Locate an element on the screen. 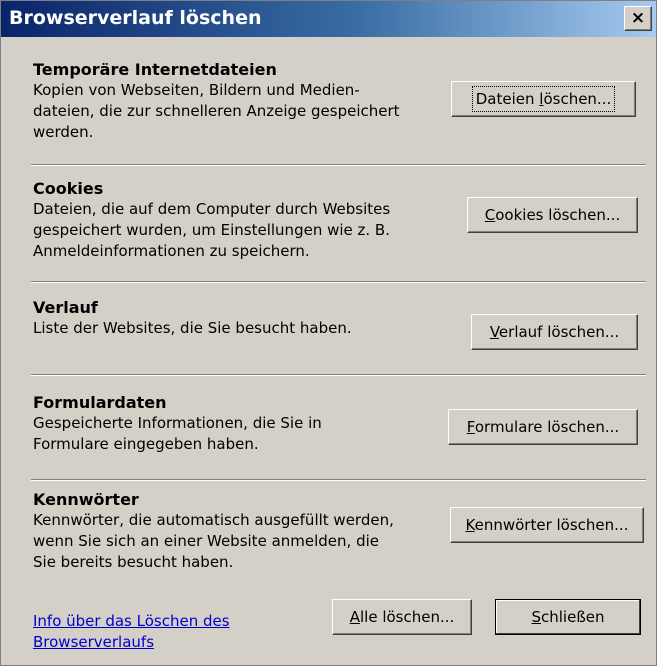 The image size is (657, 666). button-label: Schließen is located at coordinates (568, 617).